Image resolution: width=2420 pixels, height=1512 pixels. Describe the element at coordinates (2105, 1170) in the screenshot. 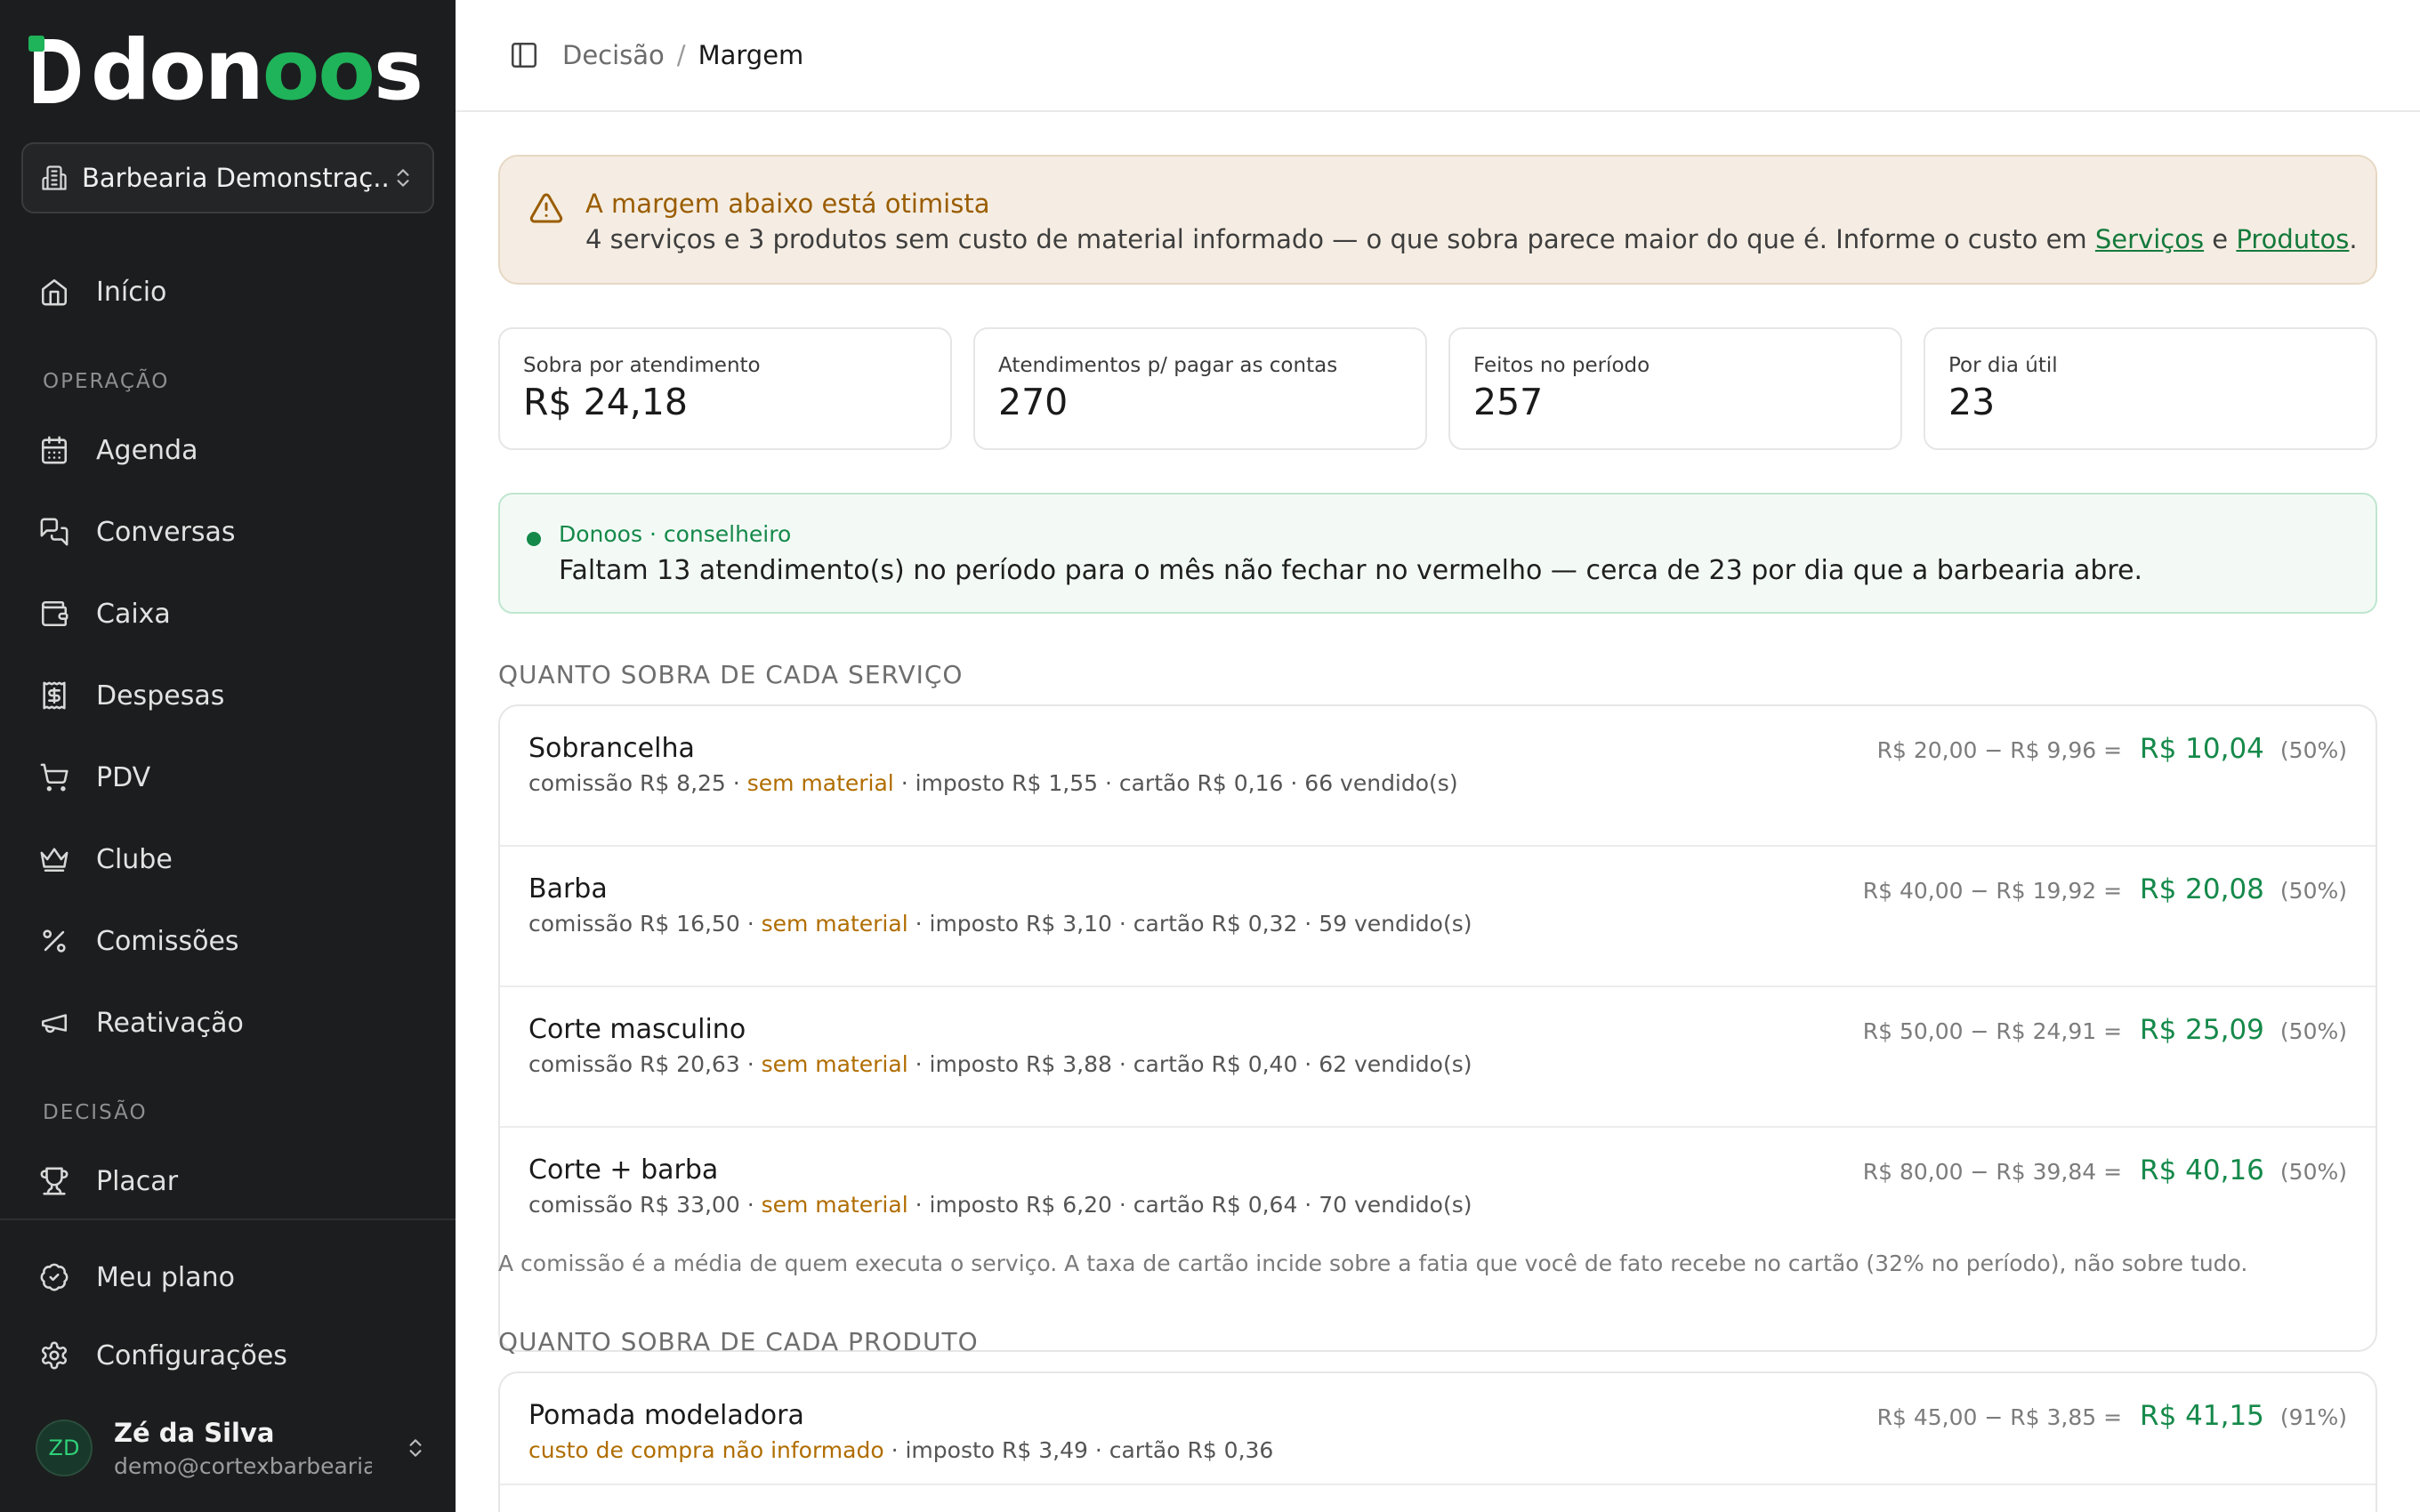

I see `margin-calc: R$ 80,00 − R$ 39,84 = R$ 40,16 (50%)` at that location.